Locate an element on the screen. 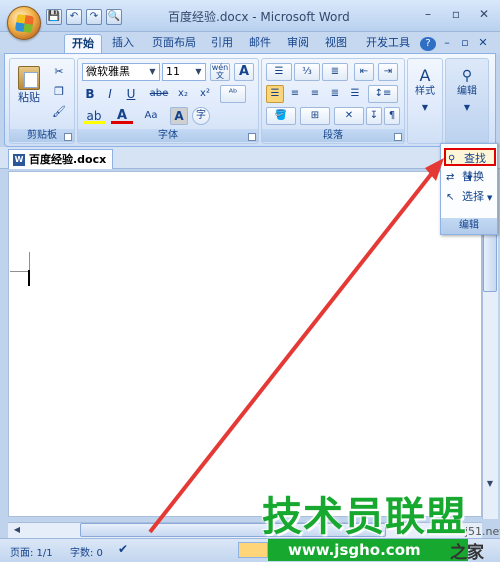  decrease-indent-icon: ⇤ is located at coordinates (364, 72).